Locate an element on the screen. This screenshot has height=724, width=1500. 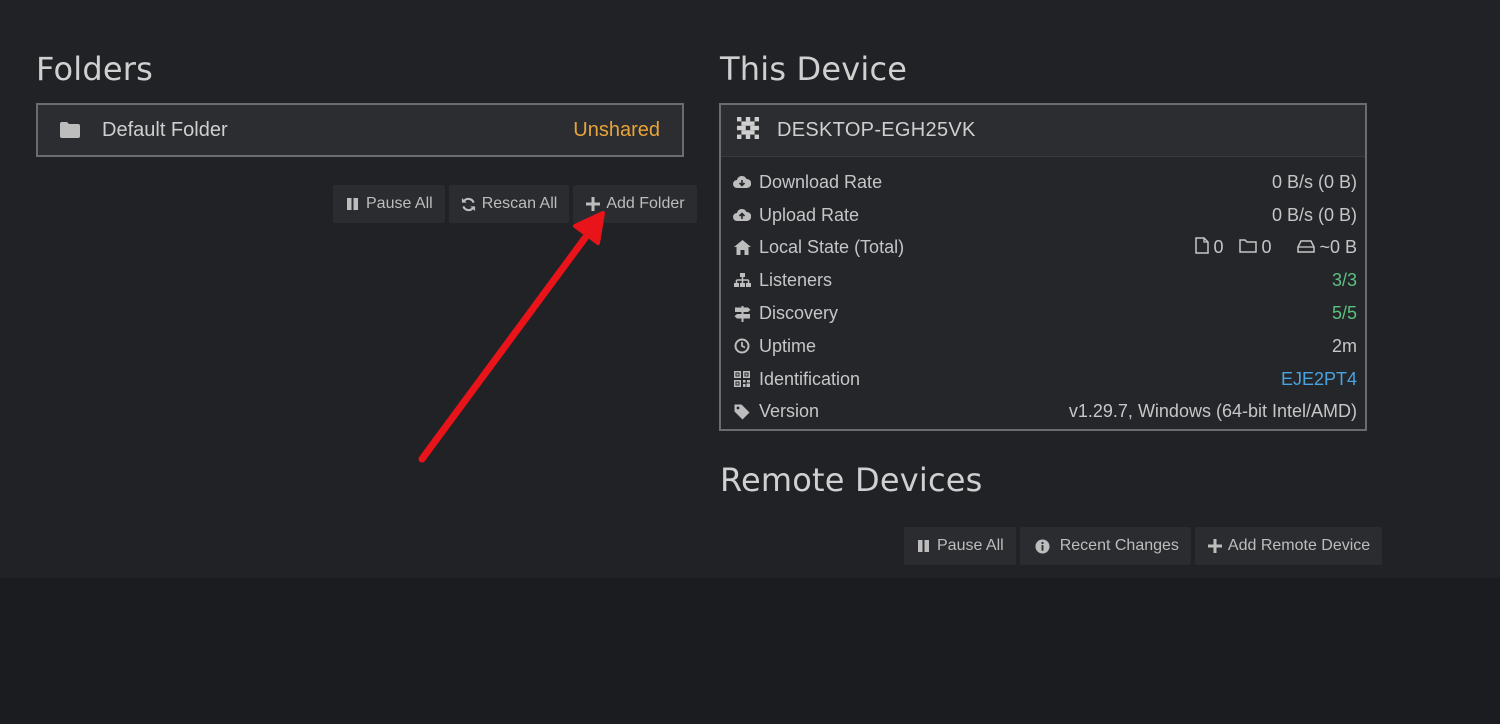
stat-value: 5/5 is located at coordinates (1344, 313).